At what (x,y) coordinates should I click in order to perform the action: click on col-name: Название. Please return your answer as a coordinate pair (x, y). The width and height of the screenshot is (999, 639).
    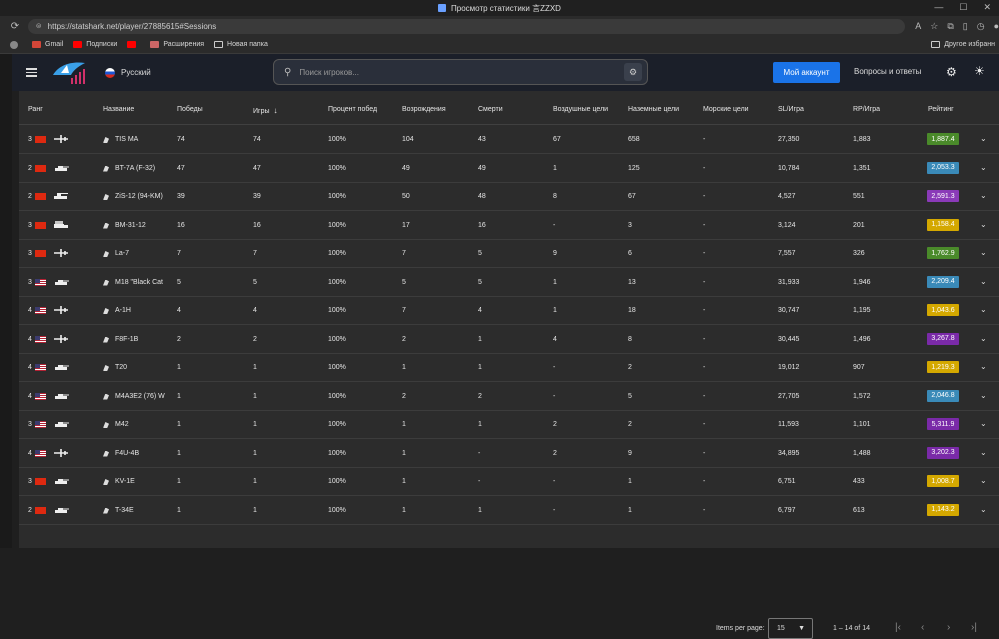
    Looking at the image, I should click on (118, 109).